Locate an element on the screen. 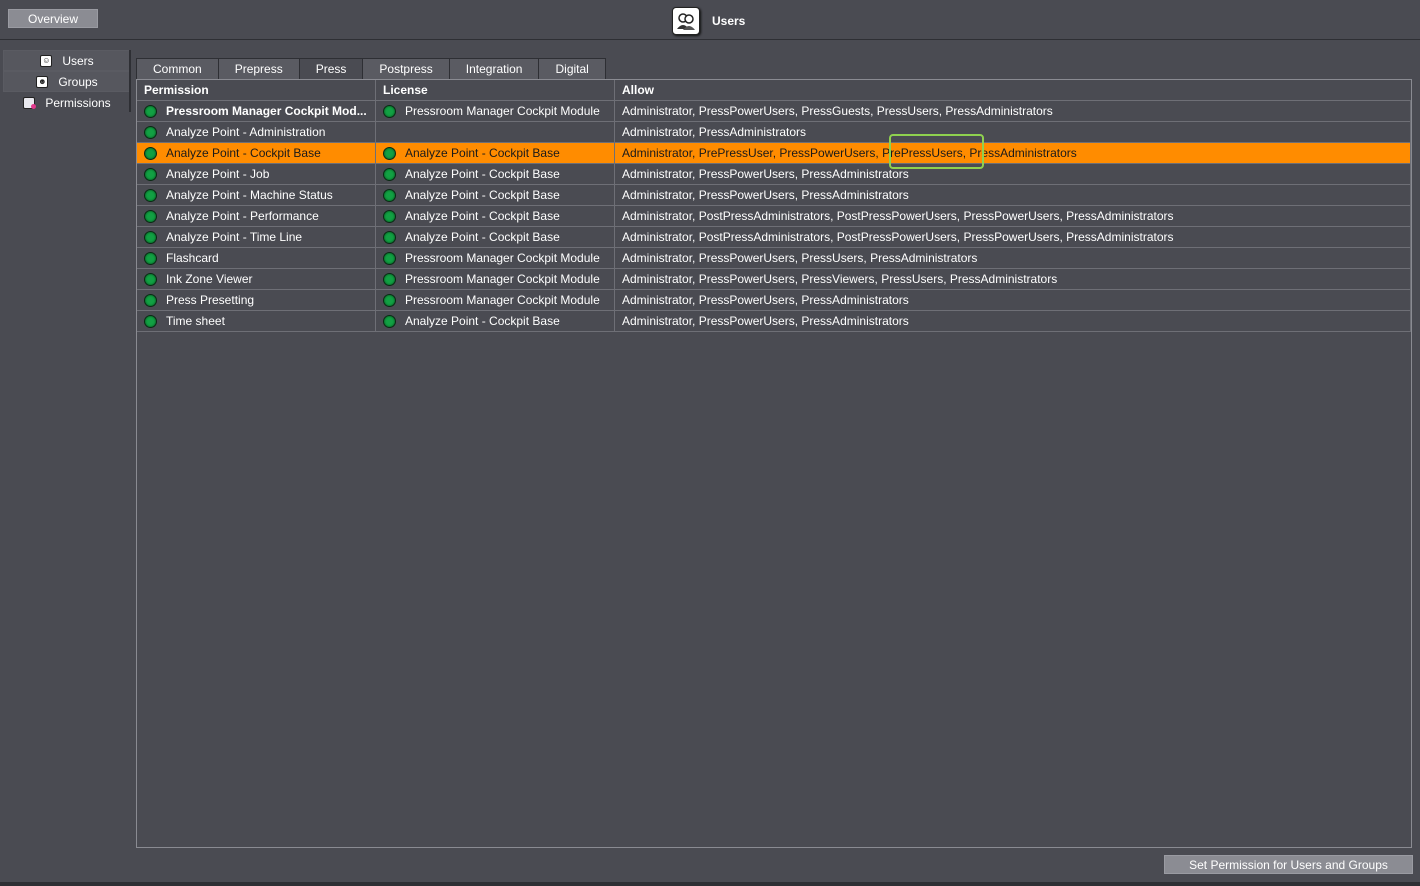 This screenshot has width=1420, height=886. license-cell is located at coordinates (495, 132).